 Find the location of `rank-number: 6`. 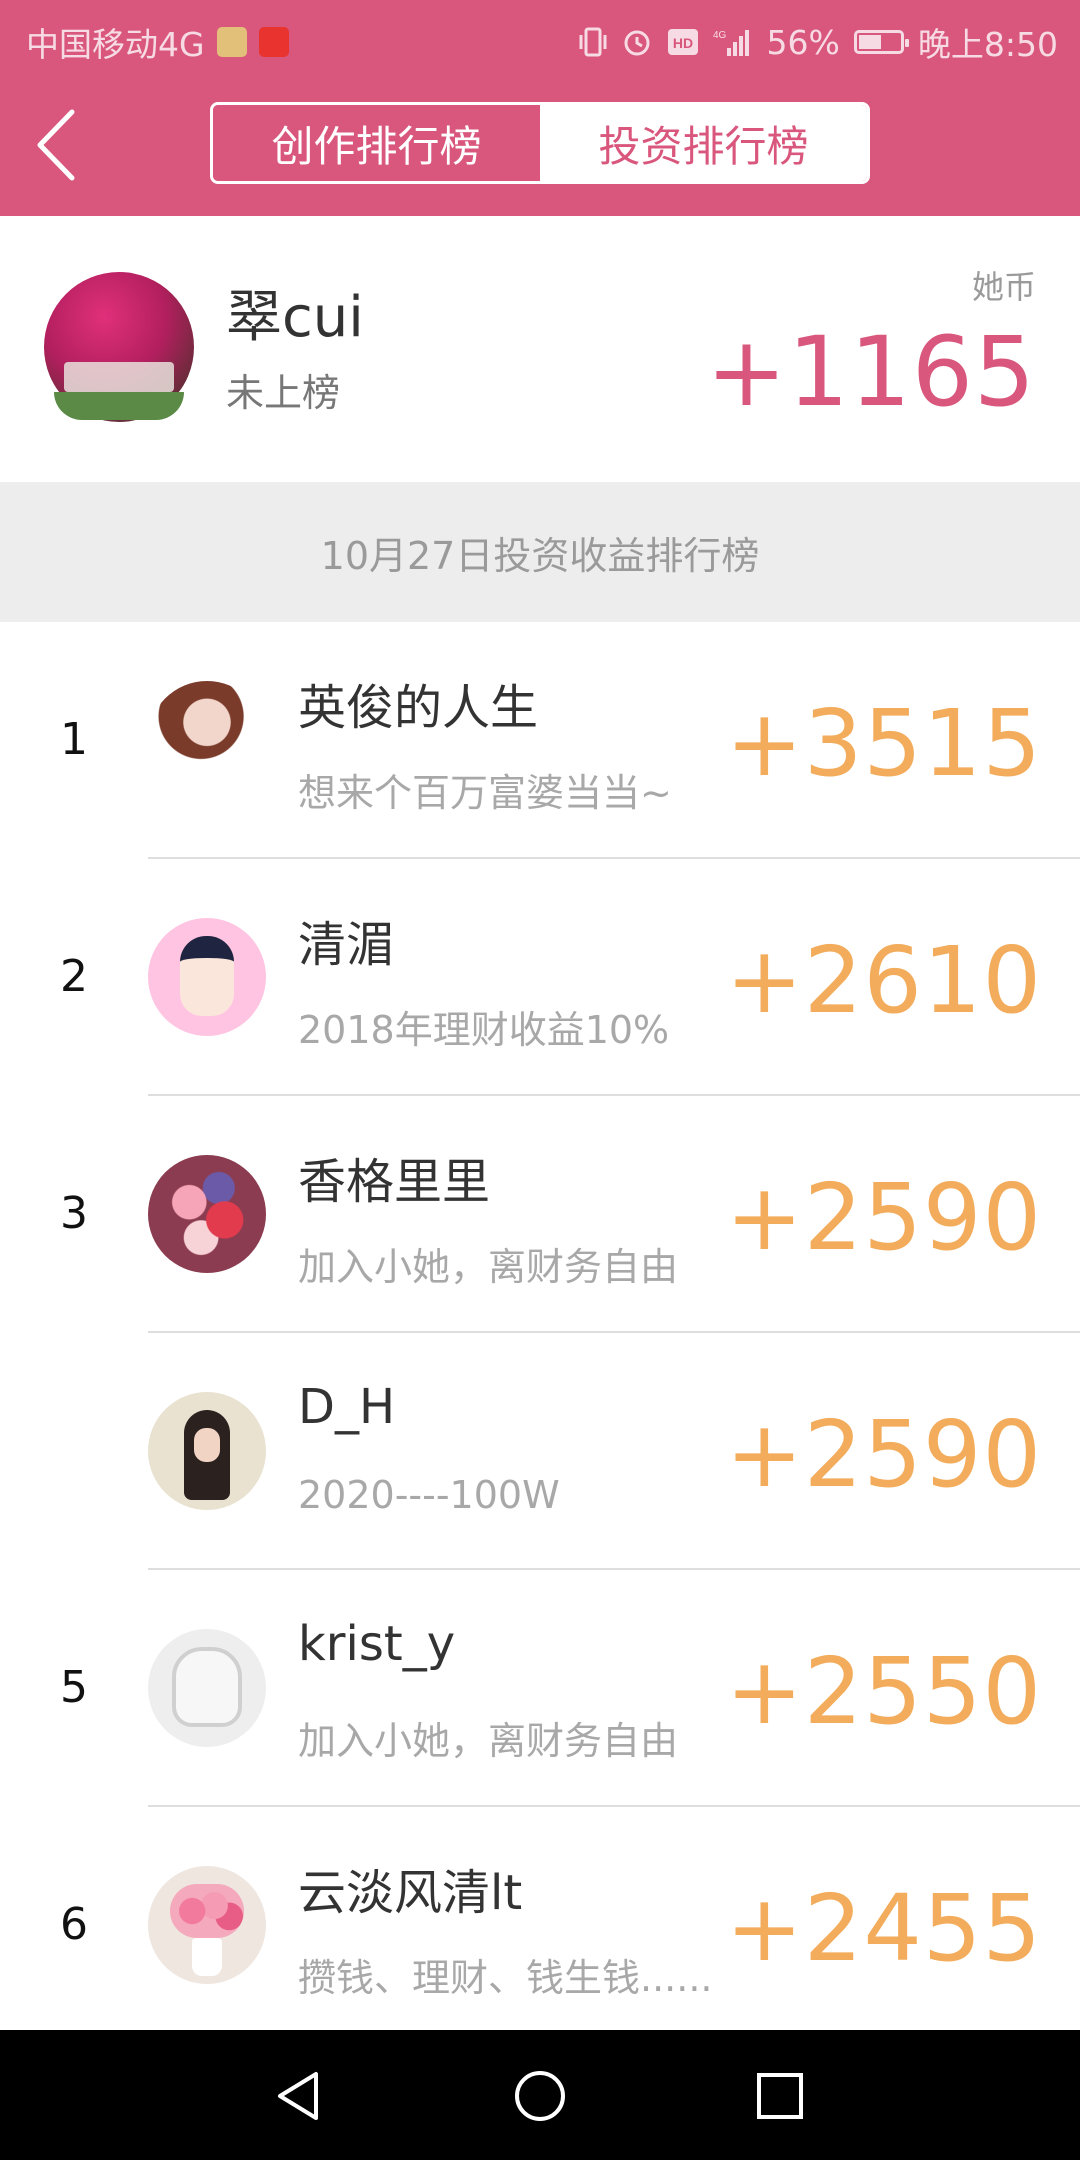

rank-number: 6 is located at coordinates (74, 1924).